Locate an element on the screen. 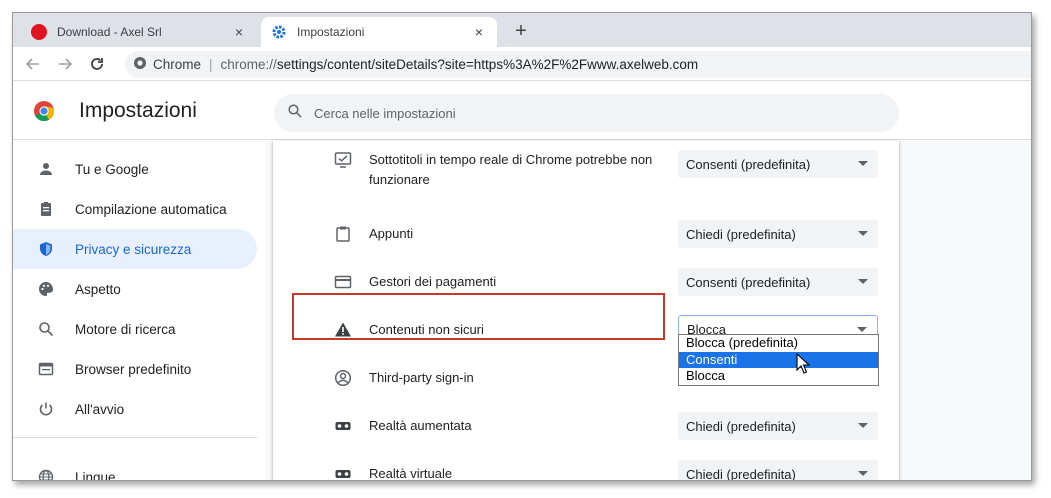 The height and width of the screenshot is (498, 1051). sidebar-item-label: Compilazione automatica is located at coordinates (151, 209).